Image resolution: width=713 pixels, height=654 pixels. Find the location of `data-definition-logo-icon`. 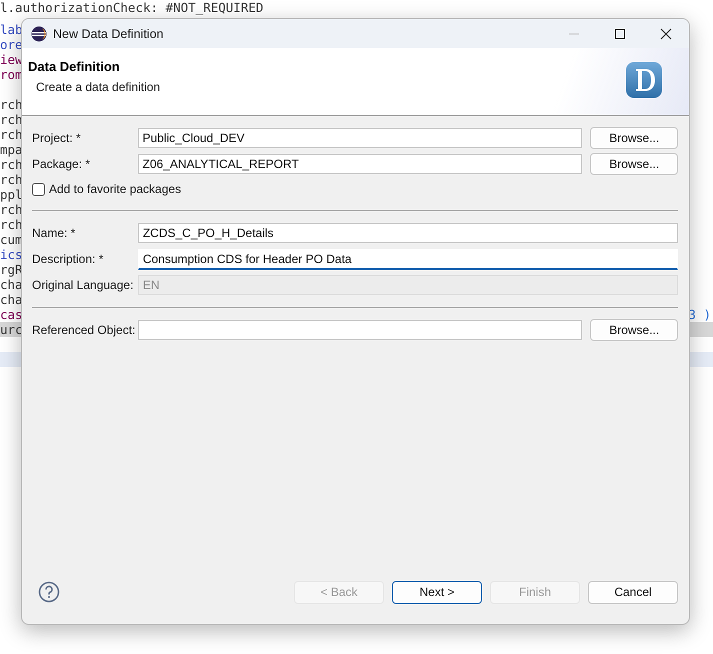

data-definition-logo-icon is located at coordinates (644, 81).